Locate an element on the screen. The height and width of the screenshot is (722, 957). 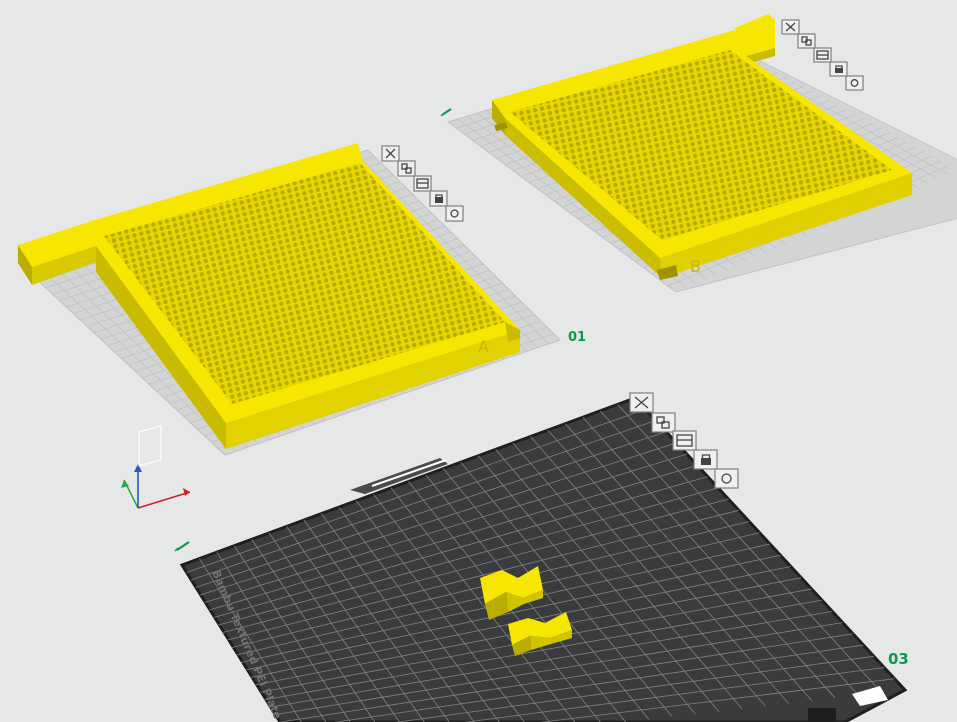
axes-indicator is located at coordinates (156, 467).